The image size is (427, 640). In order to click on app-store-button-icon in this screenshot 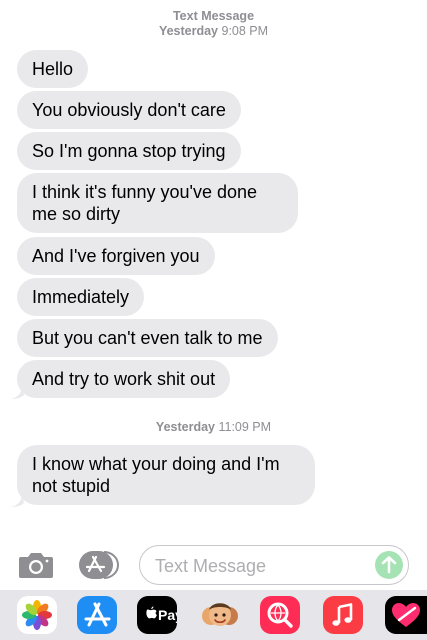, I will do `click(99, 565)`.